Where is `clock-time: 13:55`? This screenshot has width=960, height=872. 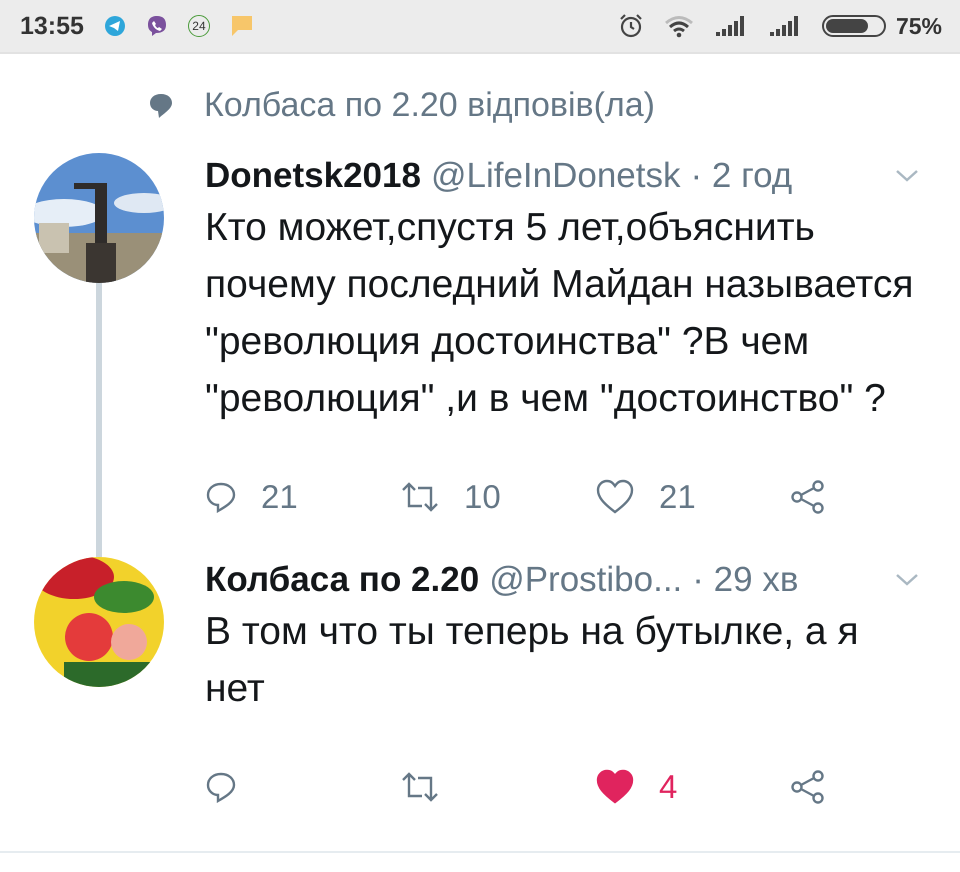
clock-time: 13:55 is located at coordinates (52, 26).